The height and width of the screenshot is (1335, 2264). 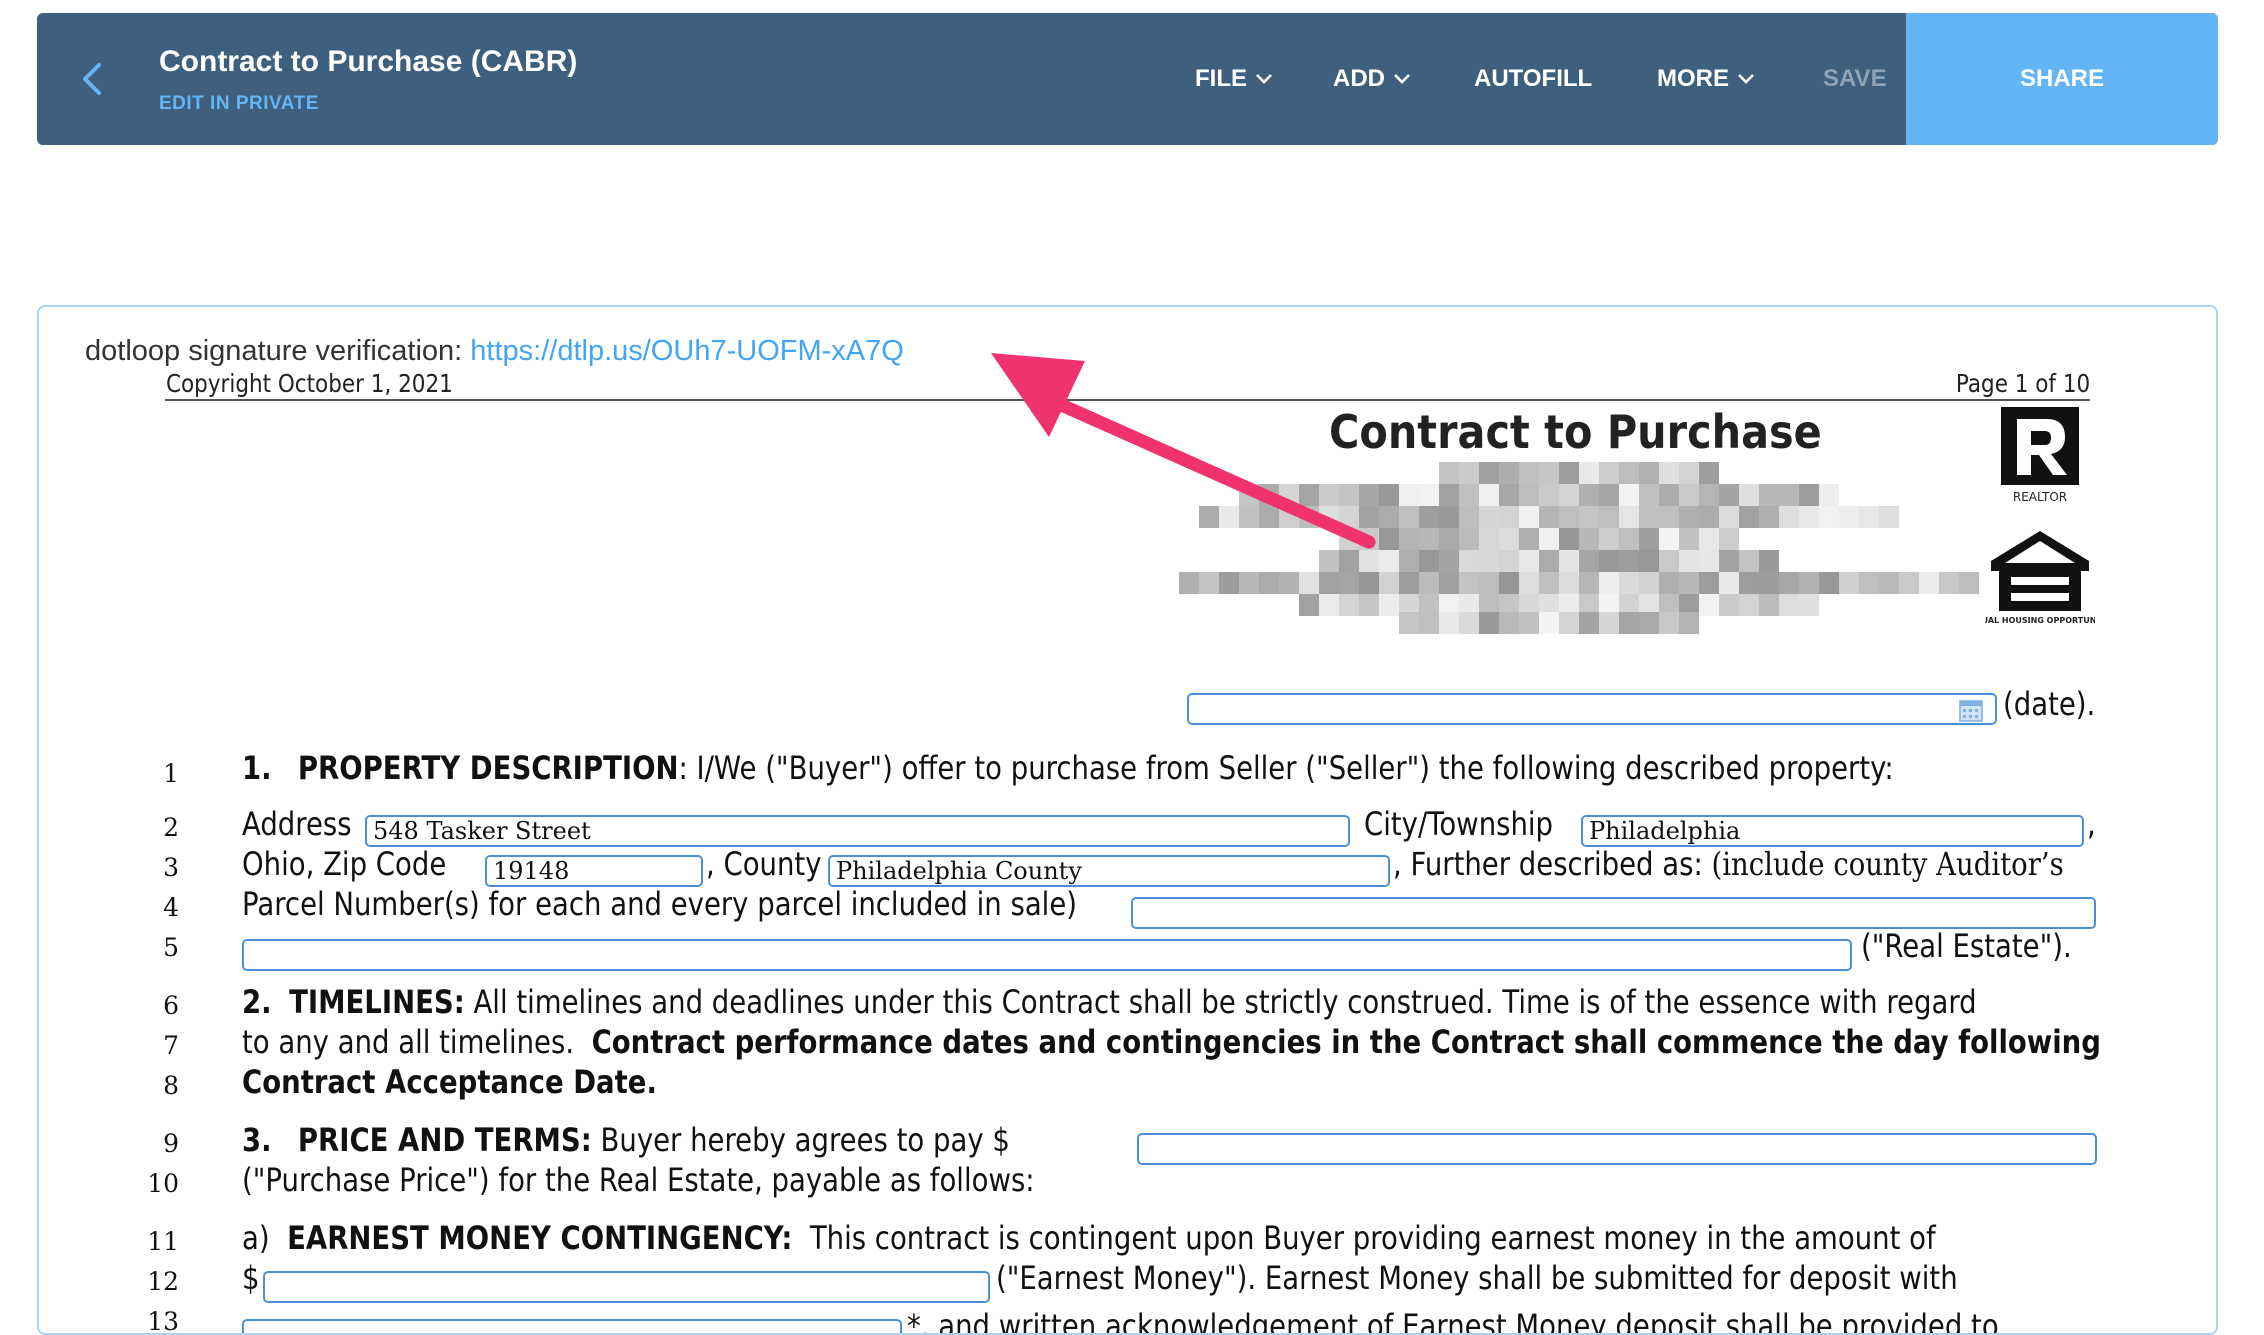 I want to click on file-menu: FILE, so click(x=1234, y=79).